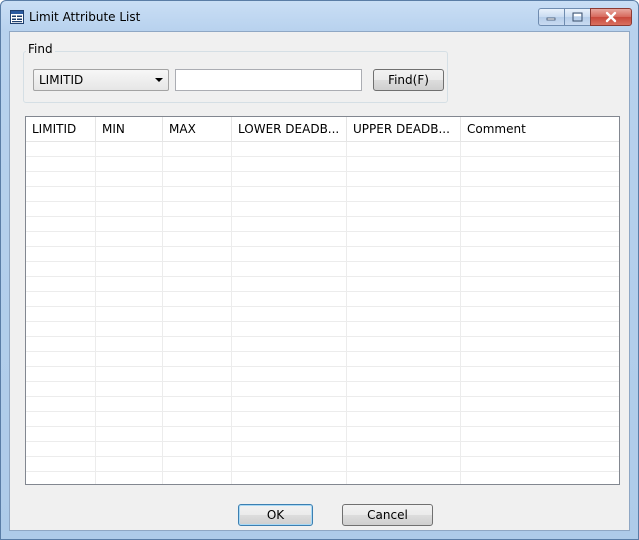 This screenshot has width=639, height=540. Describe the element at coordinates (197, 129) in the screenshot. I see `column-header-max: MAX` at that location.